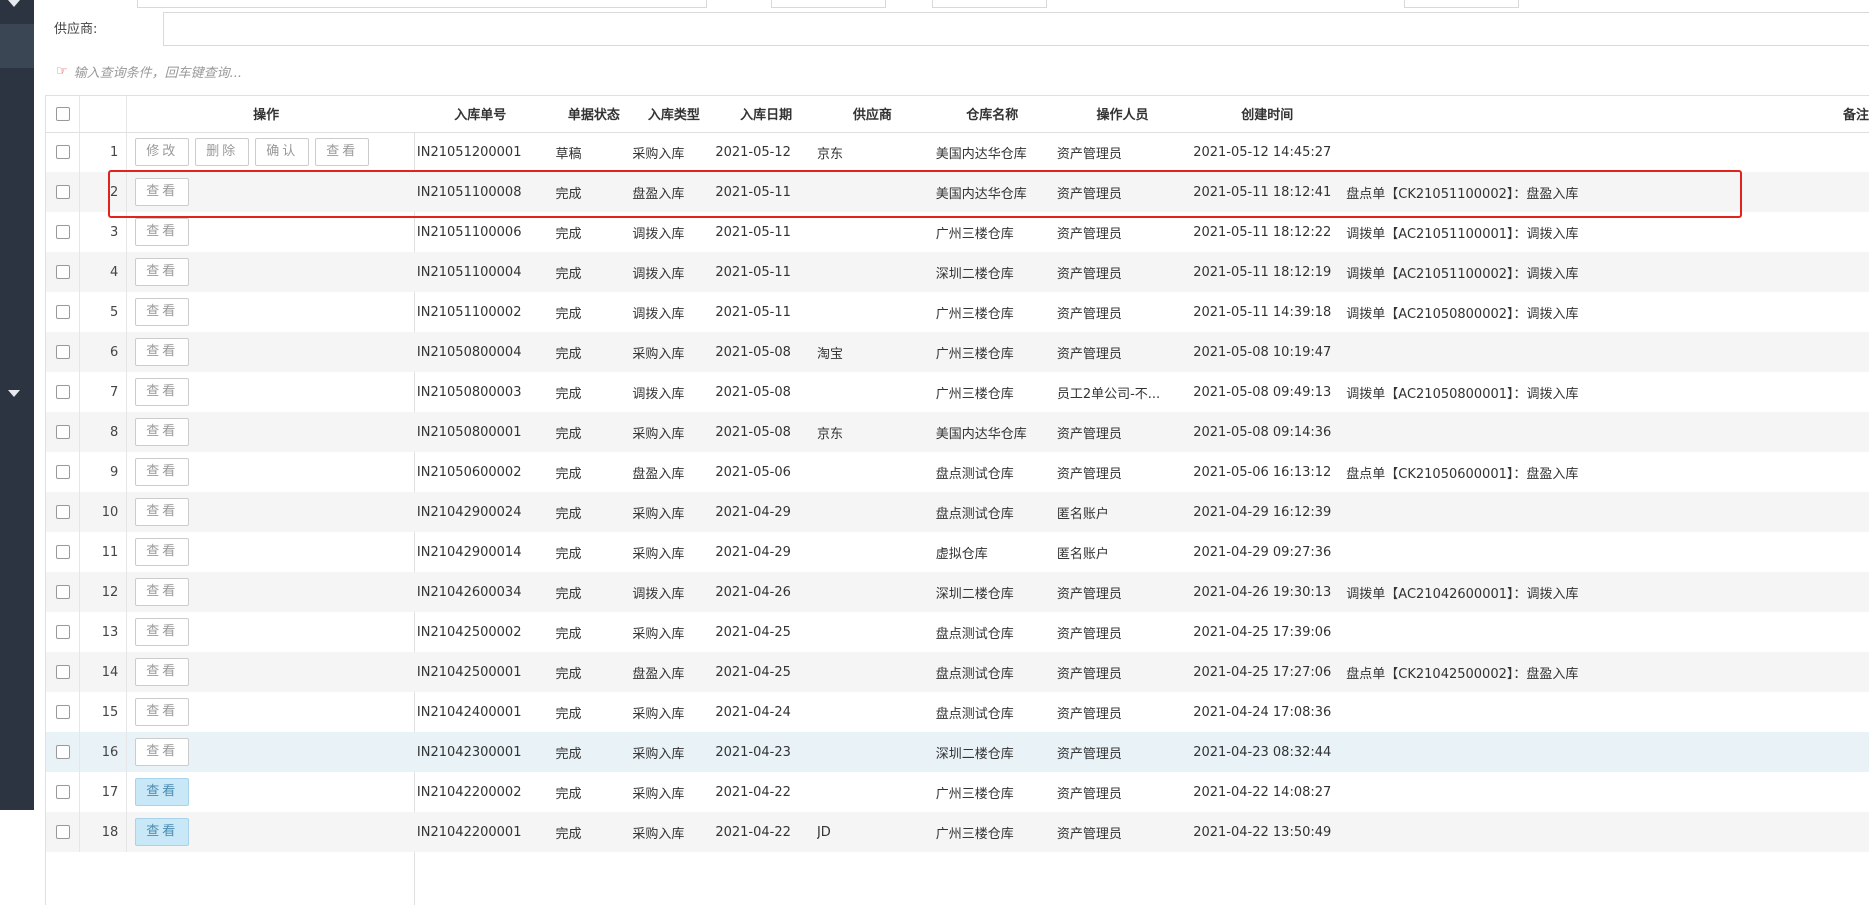 The image size is (1869, 905). What do you see at coordinates (480, 114) in the screenshot?
I see `header-code: 入库单号` at bounding box center [480, 114].